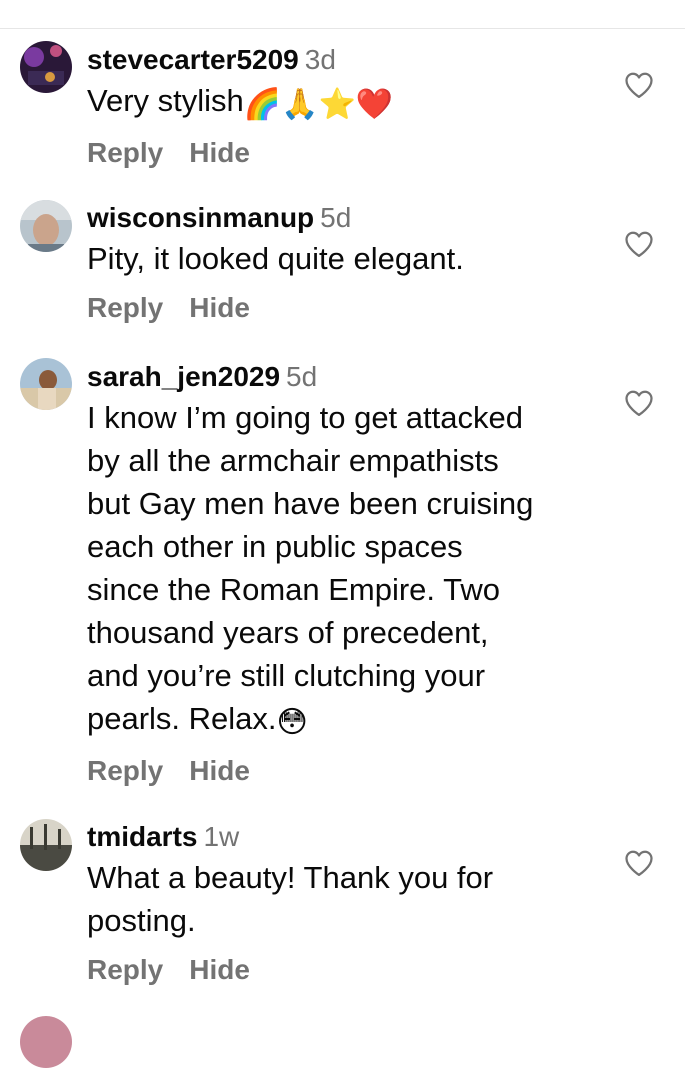  I want to click on comment-text-line: each other in public spaces, so click(275, 546).